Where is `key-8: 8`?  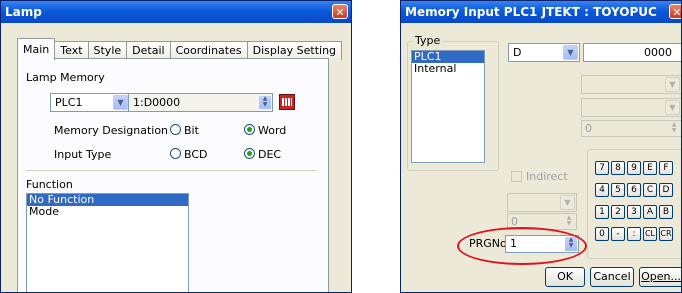 key-8: 8 is located at coordinates (618, 168).